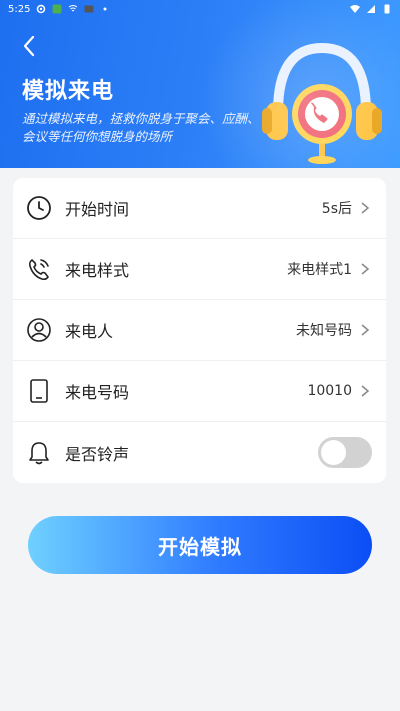 The width and height of the screenshot is (400, 711). What do you see at coordinates (199, 208) in the screenshot?
I see `row-start-time: 开始时间 5s后` at bounding box center [199, 208].